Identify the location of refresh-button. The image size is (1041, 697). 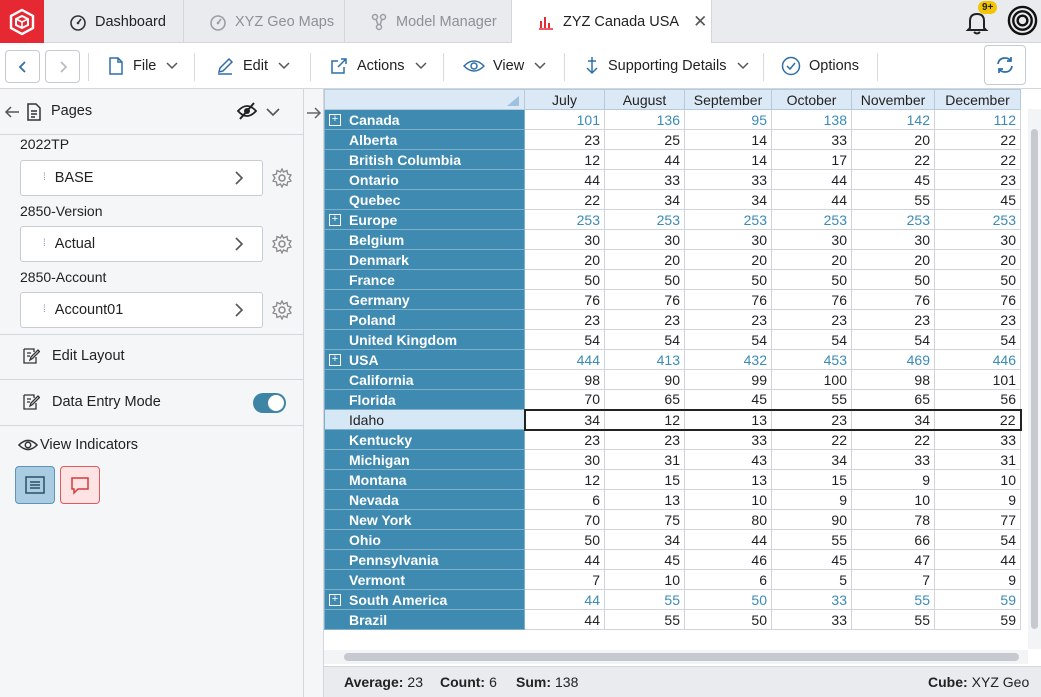
(1005, 65).